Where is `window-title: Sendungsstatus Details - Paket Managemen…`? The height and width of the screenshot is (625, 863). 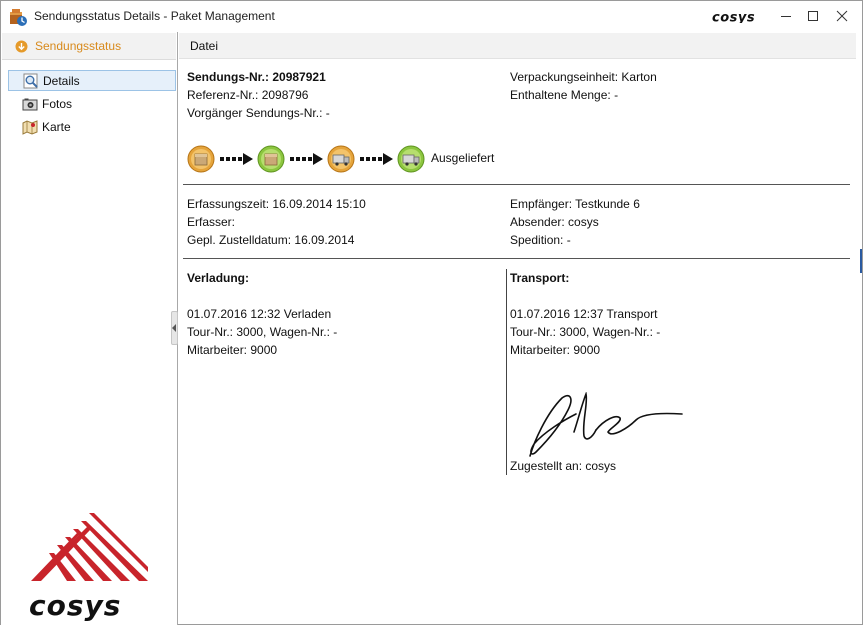 window-title: Sendungsstatus Details - Paket Managemen… is located at coordinates (154, 16).